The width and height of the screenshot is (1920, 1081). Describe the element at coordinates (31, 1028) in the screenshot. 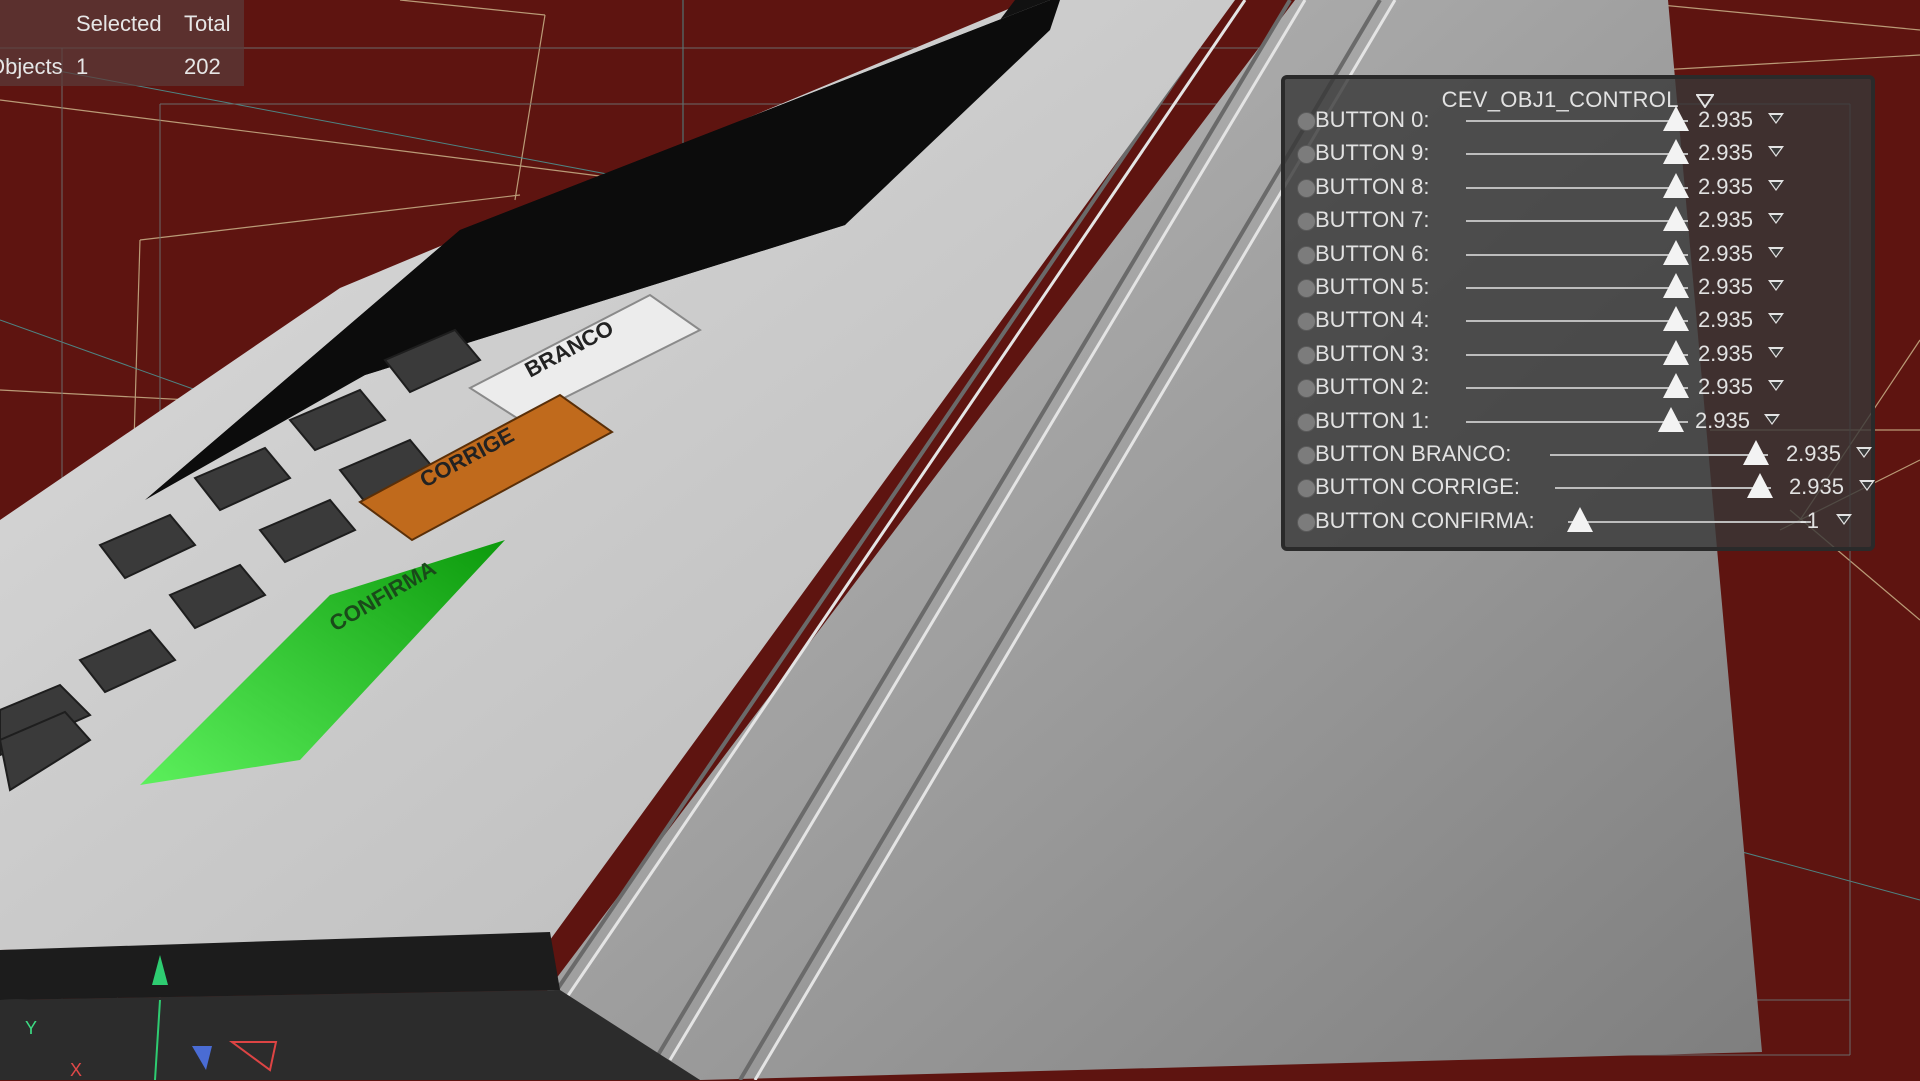

I see `axis-y-label: Y` at that location.